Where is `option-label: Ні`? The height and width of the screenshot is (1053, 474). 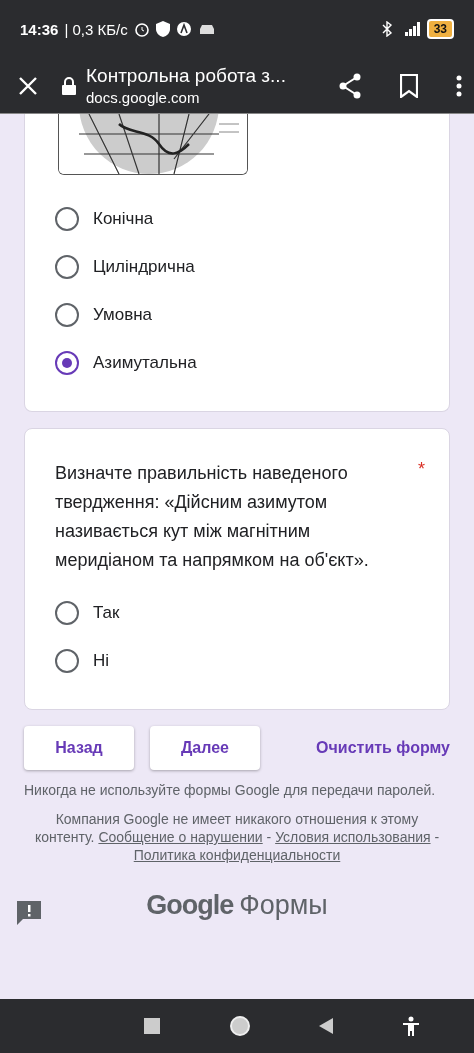 option-label: Ні is located at coordinates (101, 661).